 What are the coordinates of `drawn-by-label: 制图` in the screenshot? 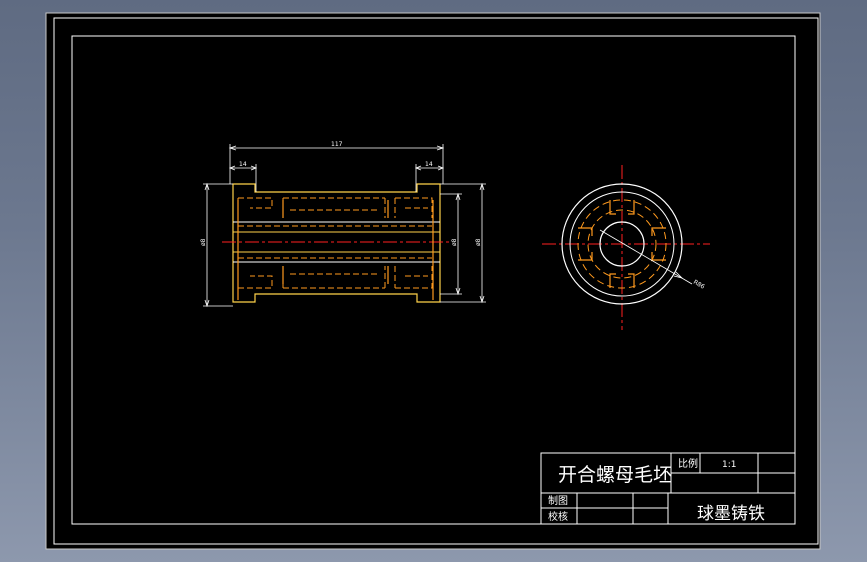 It's located at (558, 500).